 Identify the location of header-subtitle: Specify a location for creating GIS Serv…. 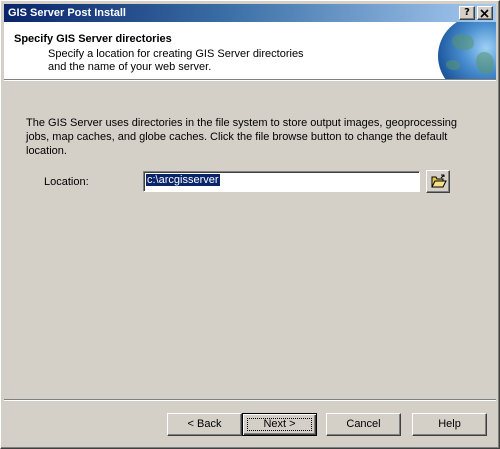
(176, 61).